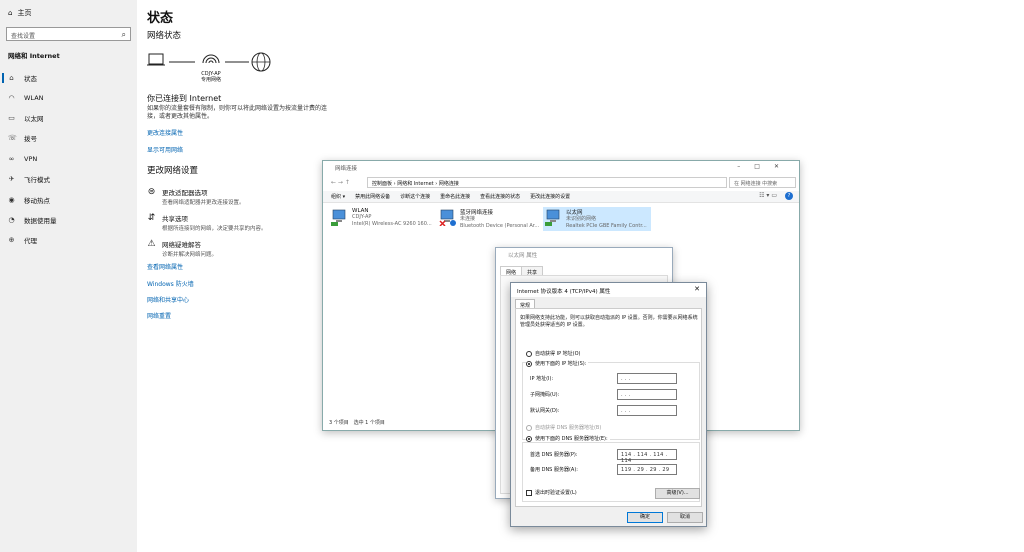 This screenshot has height=552, width=1024. I want to click on radio-auto-dns: 自动获得 DNS 服务器地址(B), so click(563, 427).